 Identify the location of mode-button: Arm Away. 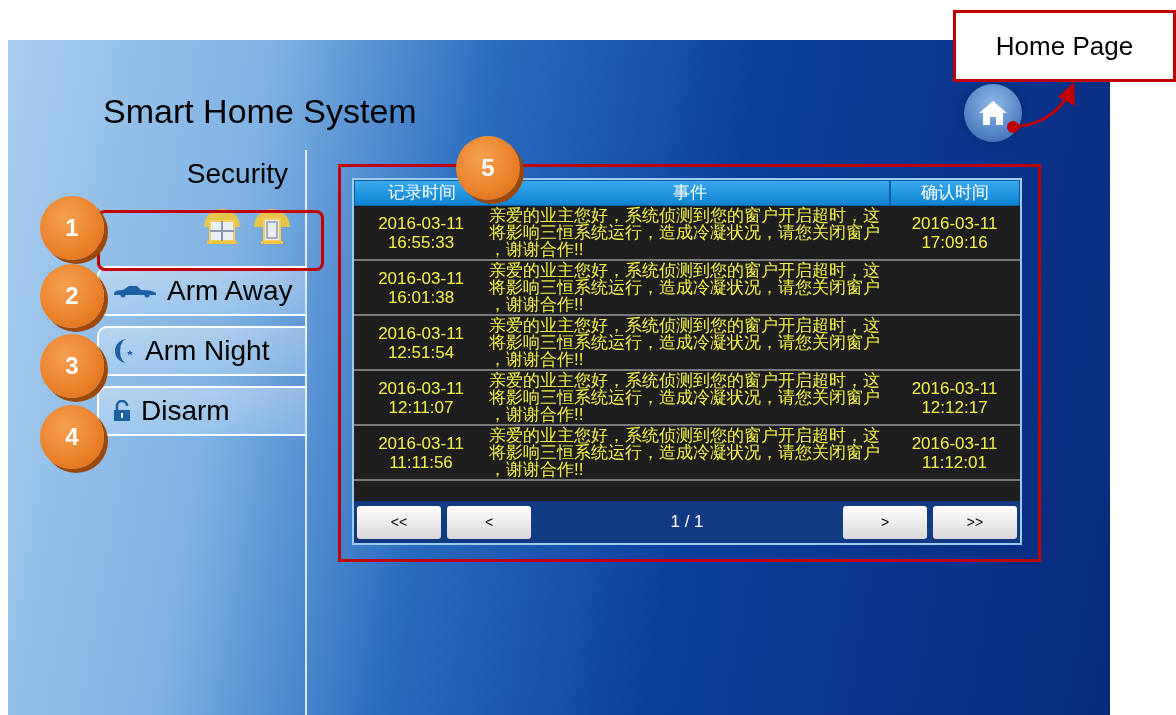
(202, 291).